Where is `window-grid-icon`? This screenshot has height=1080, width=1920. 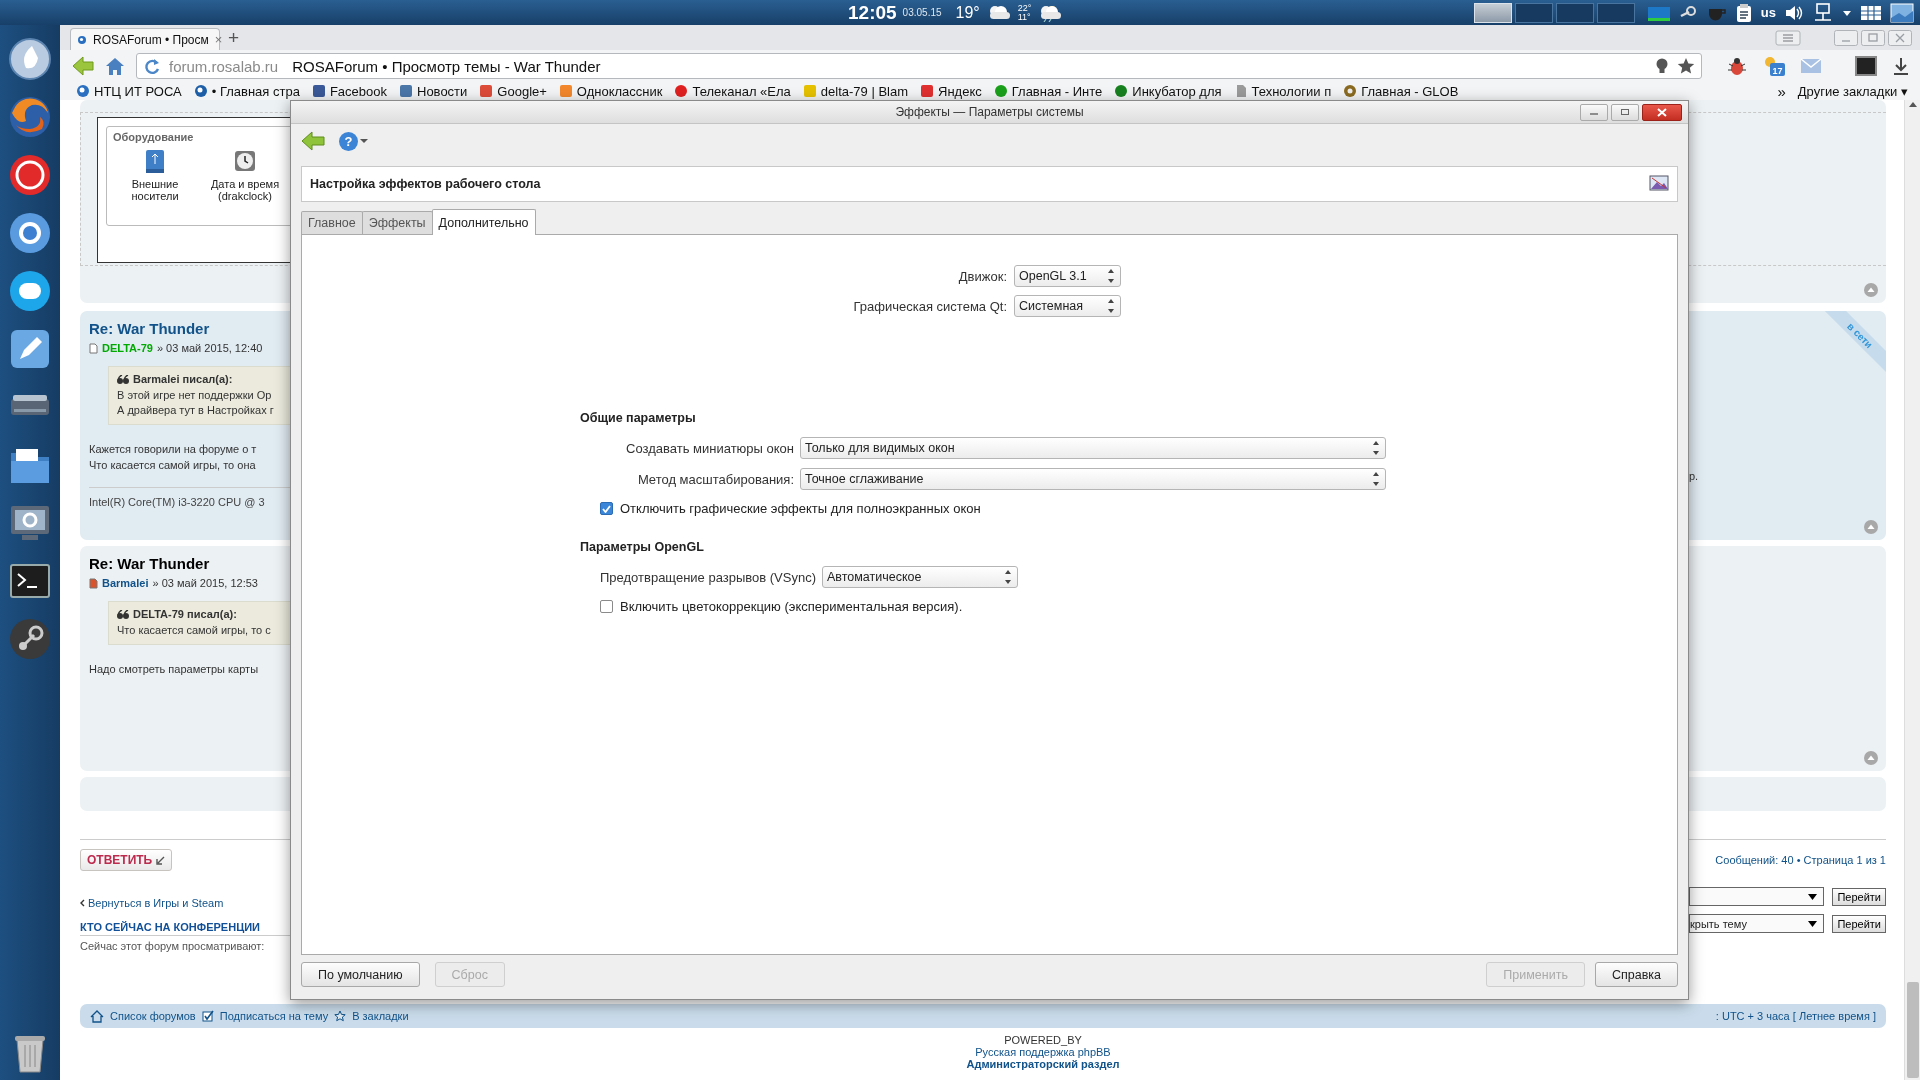 window-grid-icon is located at coordinates (1871, 12).